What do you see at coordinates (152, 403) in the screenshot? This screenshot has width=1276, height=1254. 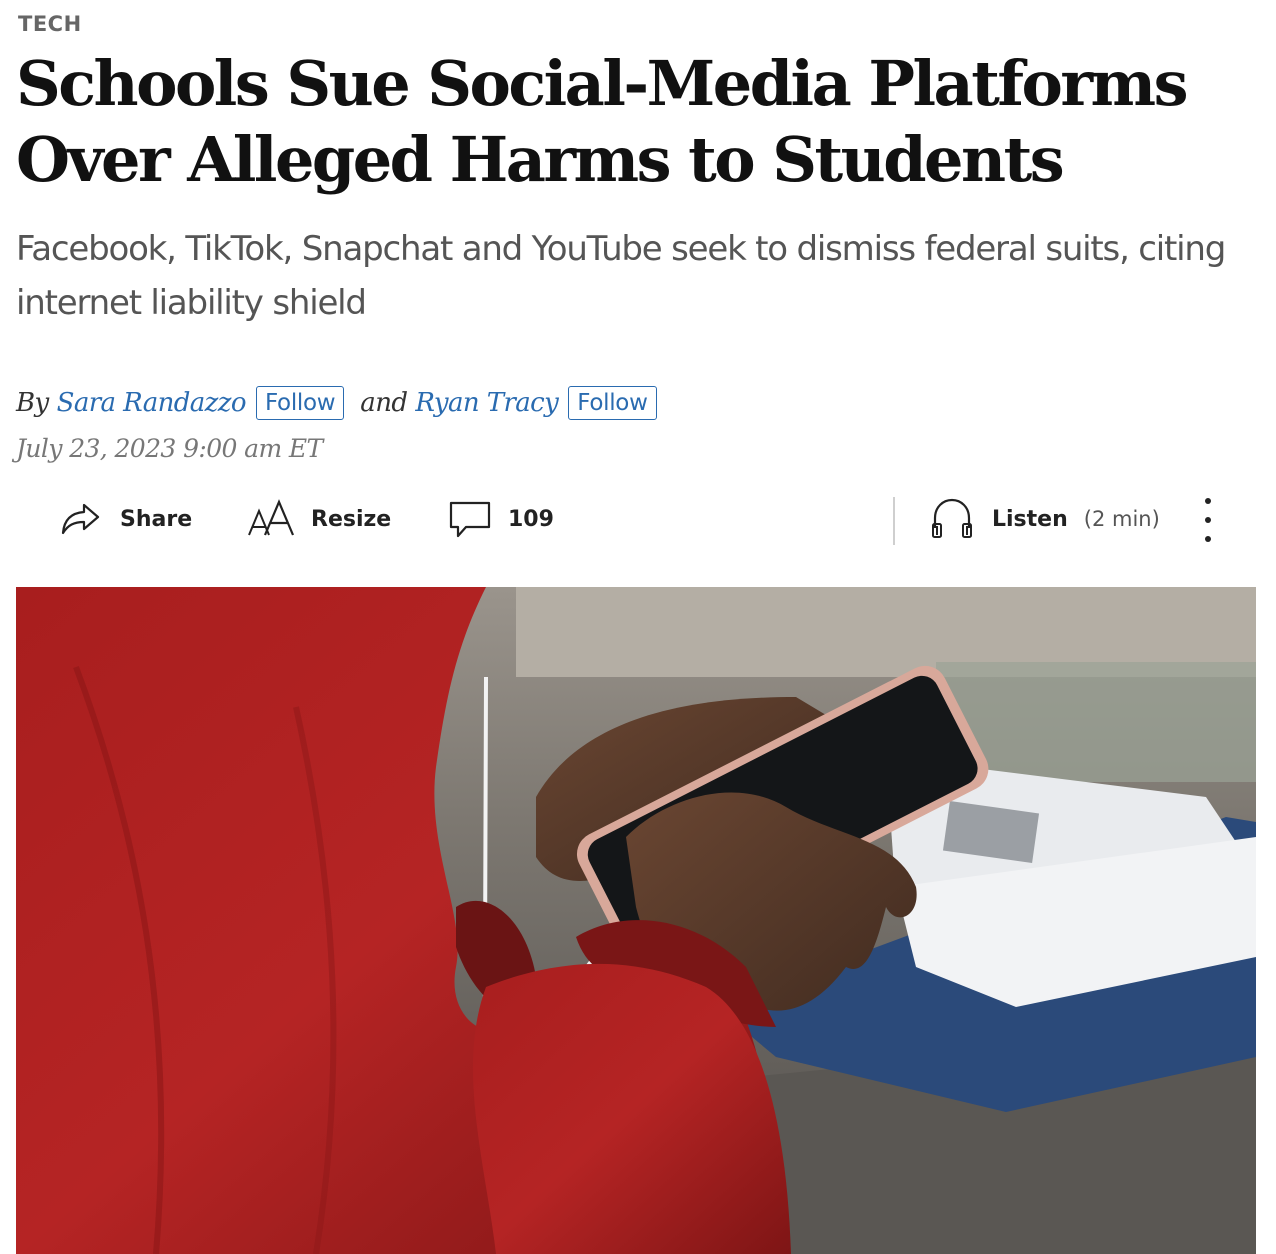 I see `author-link-sara-randazzo: Sara Randazzo` at bounding box center [152, 403].